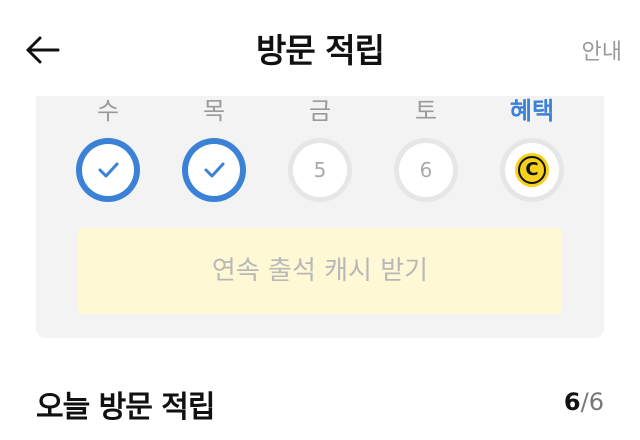 The height and width of the screenshot is (440, 640). What do you see at coordinates (426, 111) in the screenshot?
I see `day-label: 토` at bounding box center [426, 111].